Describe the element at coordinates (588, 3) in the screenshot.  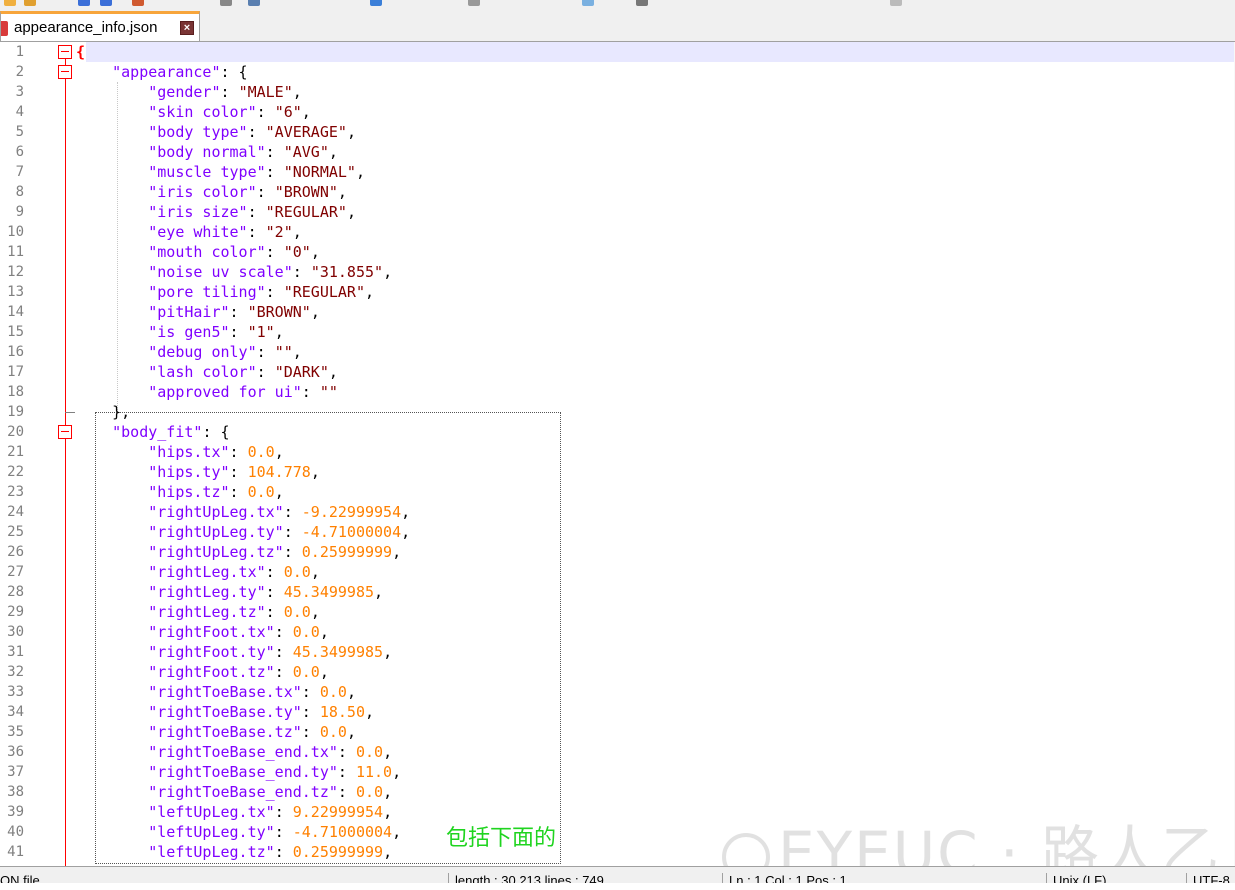
I see `wrap-icon` at that location.